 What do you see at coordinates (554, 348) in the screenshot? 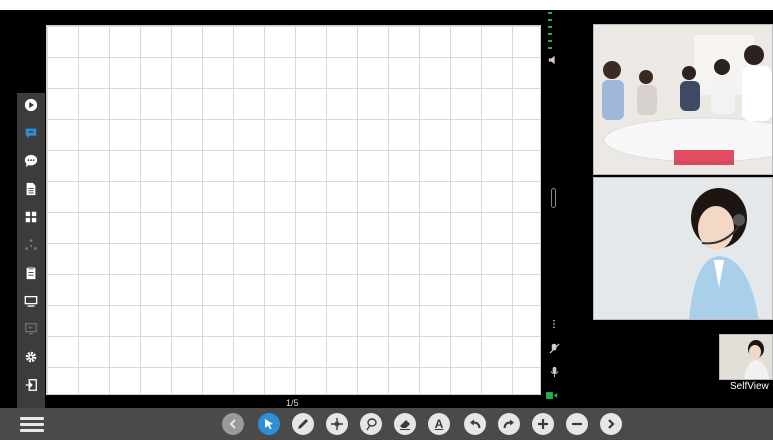
I see `mute-camera-icon` at bounding box center [554, 348].